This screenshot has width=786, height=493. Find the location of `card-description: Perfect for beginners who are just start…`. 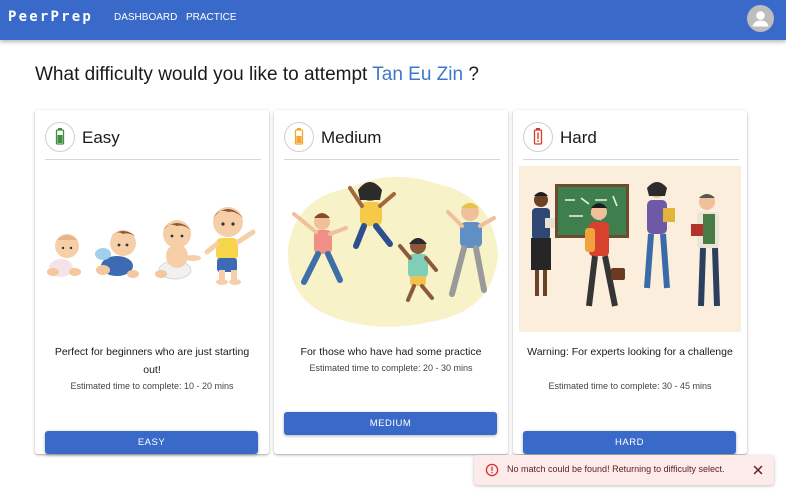

card-description: Perfect for beginners who are just start… is located at coordinates (152, 361).